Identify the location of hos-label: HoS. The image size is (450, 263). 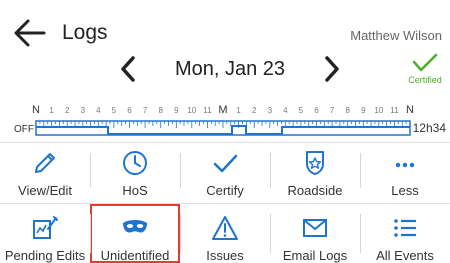
(135, 190).